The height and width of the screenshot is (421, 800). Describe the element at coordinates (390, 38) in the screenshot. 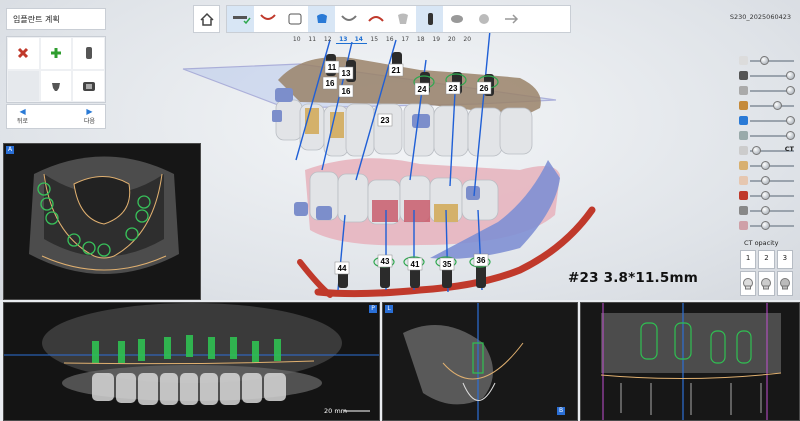

I see `step-number: 16` at that location.